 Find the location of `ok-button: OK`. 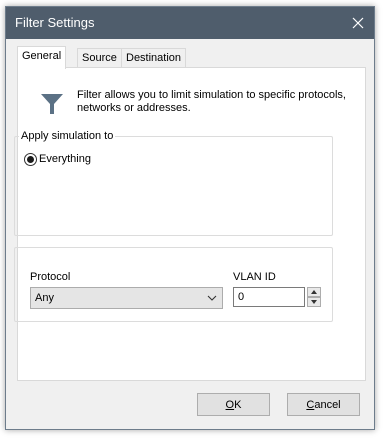

ok-button: OK is located at coordinates (233, 404).